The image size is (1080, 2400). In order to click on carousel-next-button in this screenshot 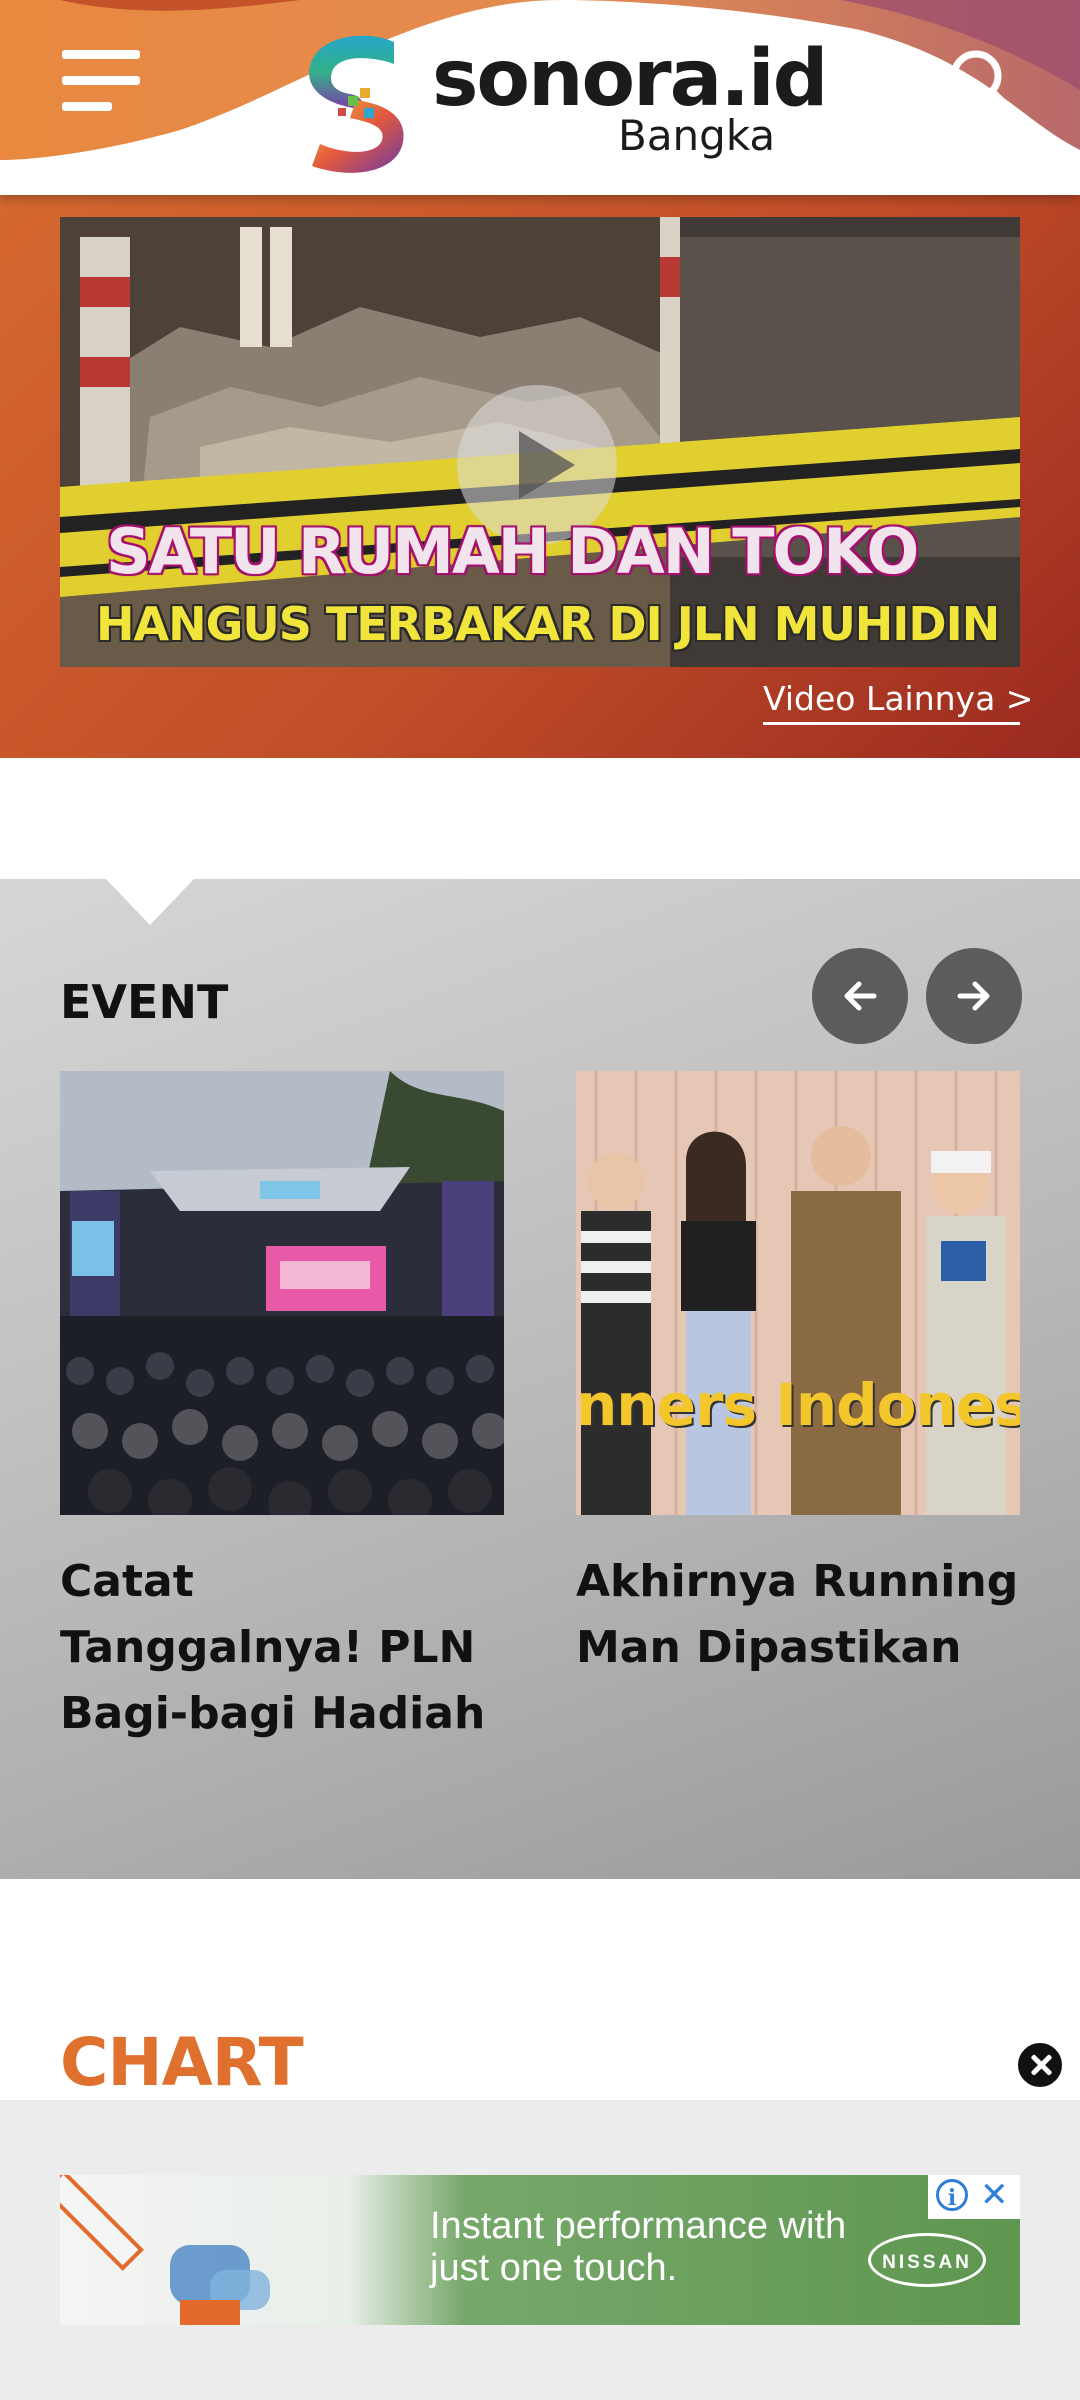, I will do `click(974, 996)`.